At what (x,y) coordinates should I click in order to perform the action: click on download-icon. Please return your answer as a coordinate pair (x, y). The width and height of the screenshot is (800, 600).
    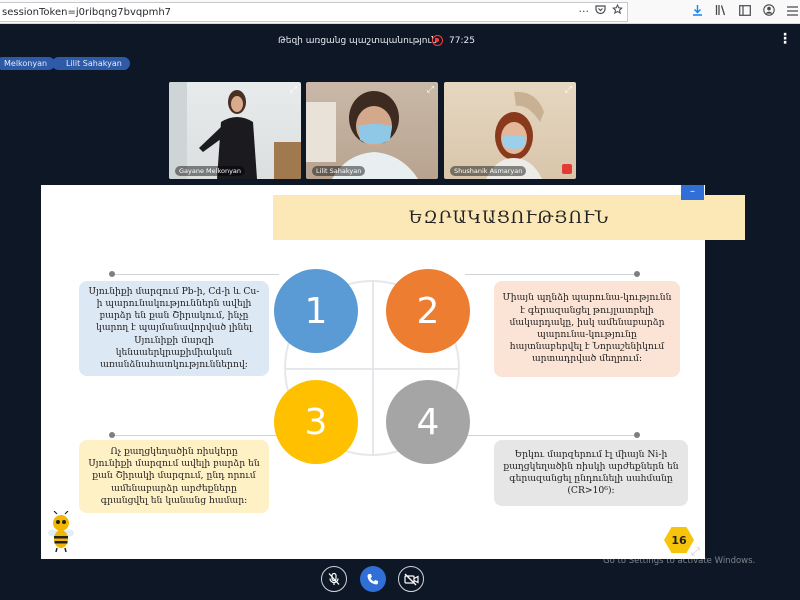
    Looking at the image, I should click on (697, 11).